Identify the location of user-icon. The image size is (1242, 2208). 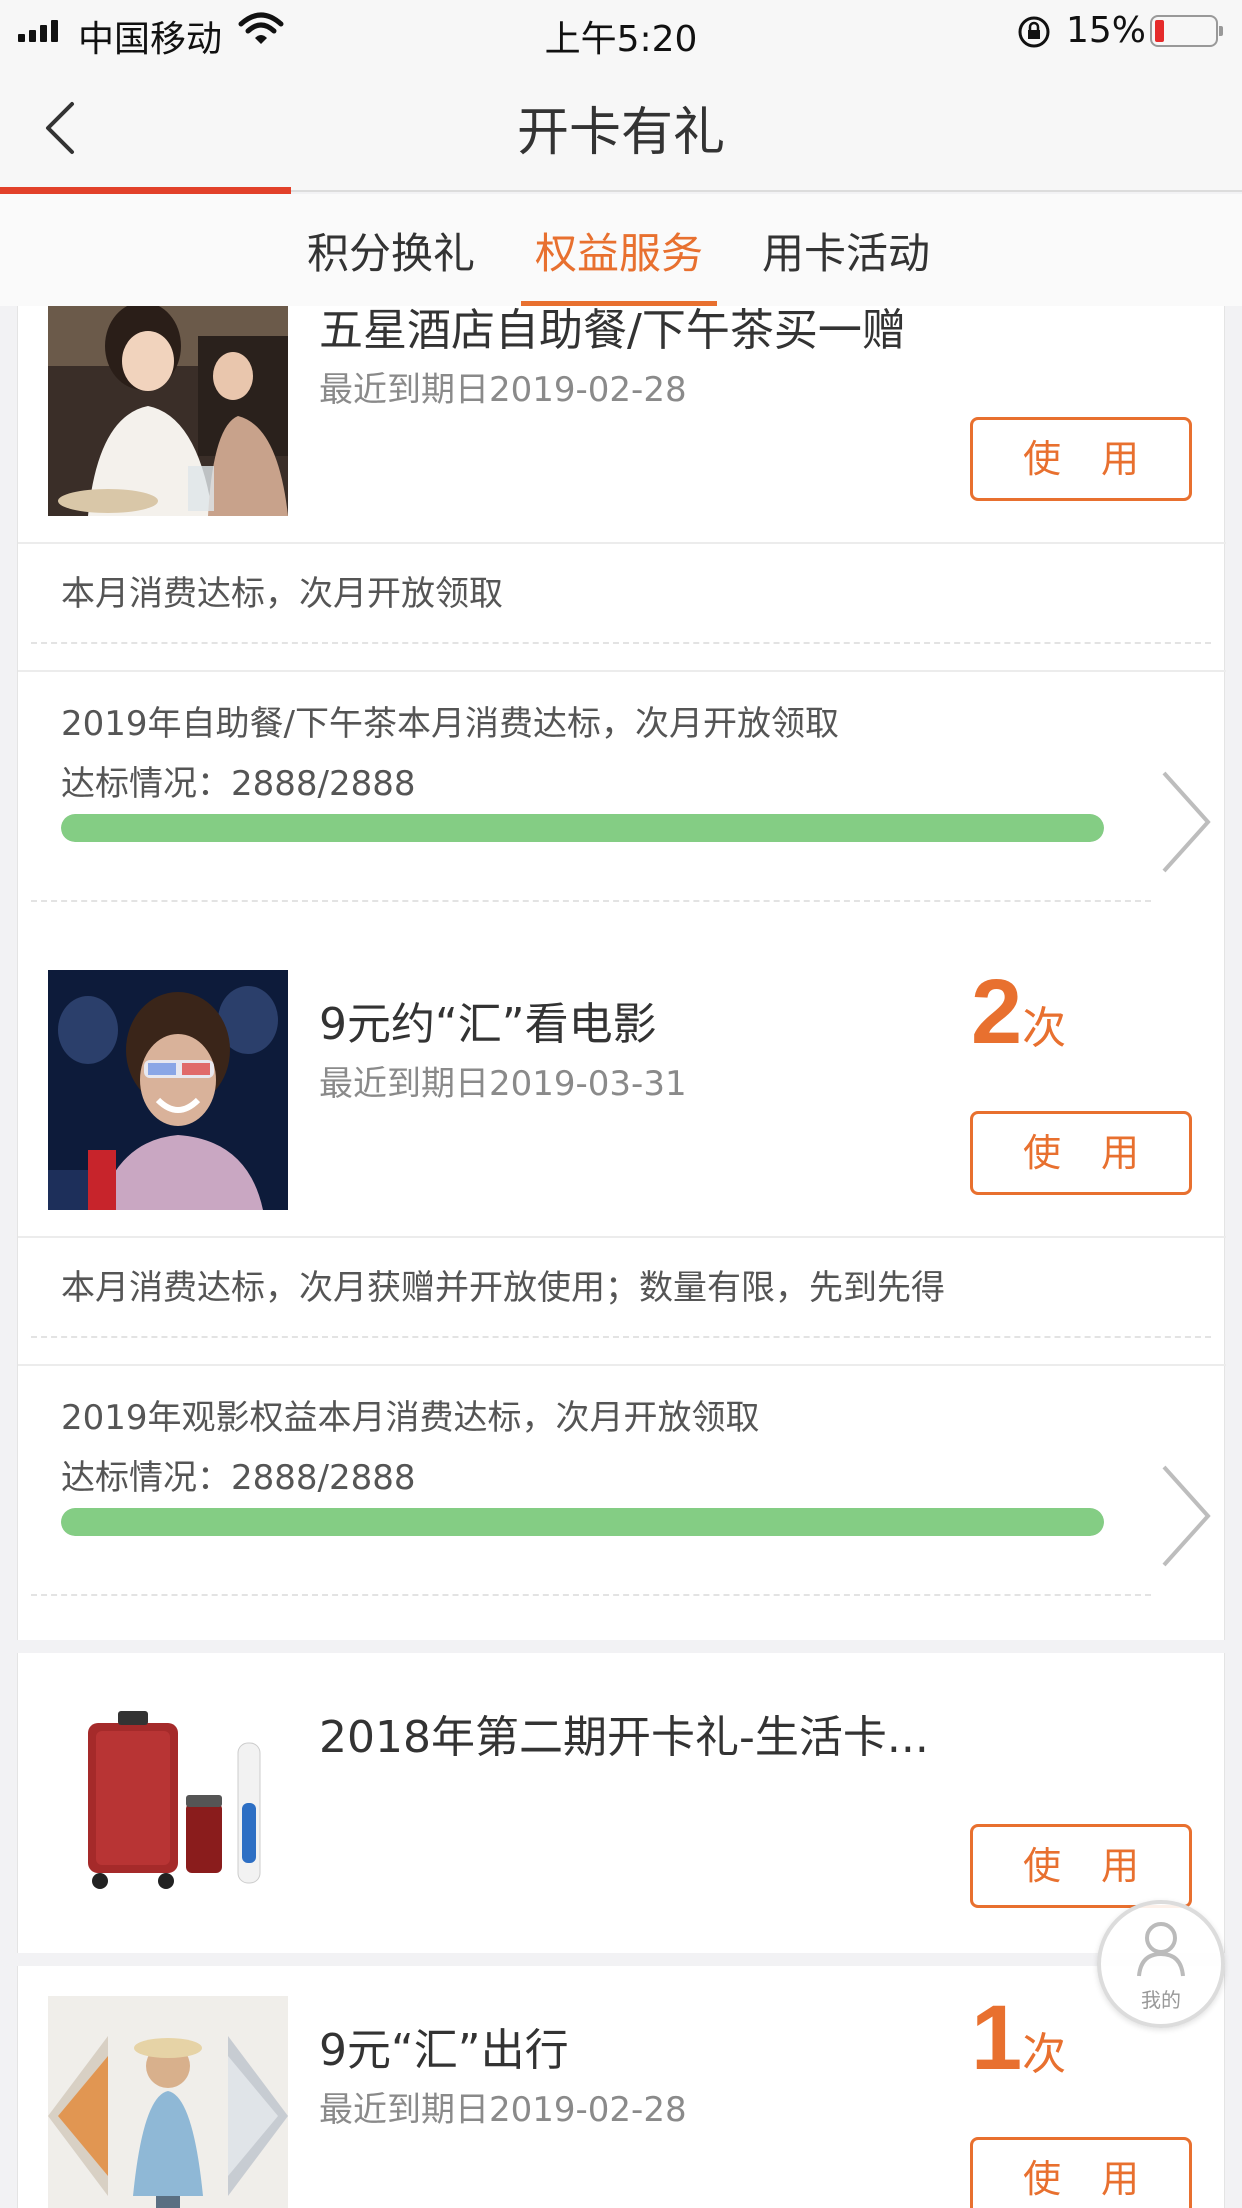
(1161, 1949).